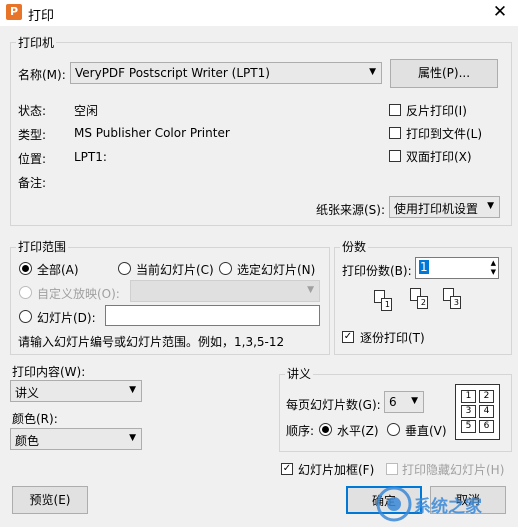 This screenshot has width=518, height=527. Describe the element at coordinates (395, 110) in the screenshot. I see `reverse-print-checkbox` at that location.